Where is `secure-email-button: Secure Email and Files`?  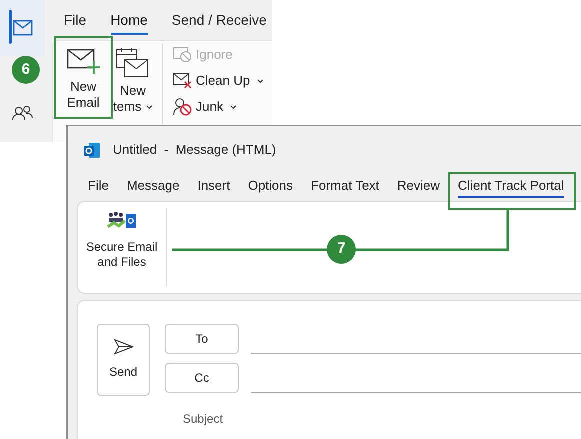
secure-email-button: Secure Email and Files is located at coordinates (122, 247).